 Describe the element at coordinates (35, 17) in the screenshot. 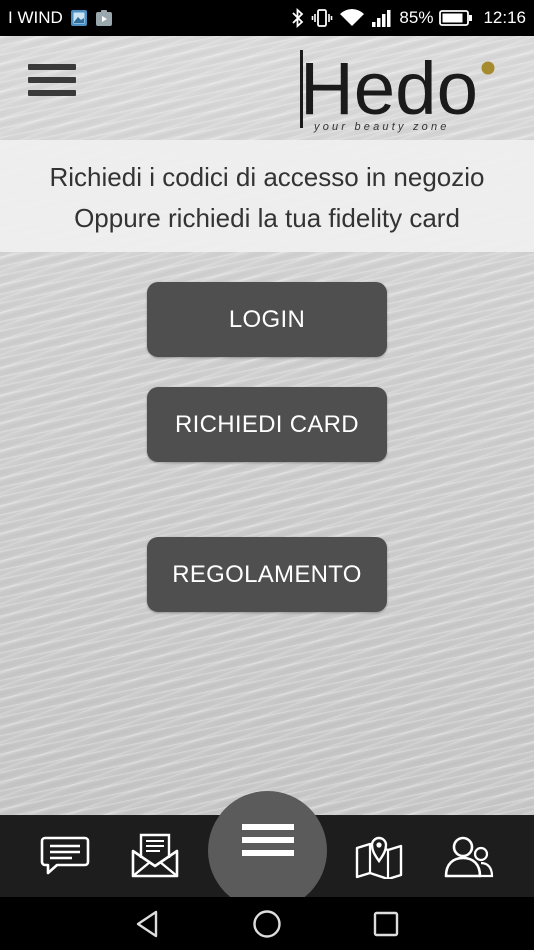

I see `carrier-label: I WIND` at that location.